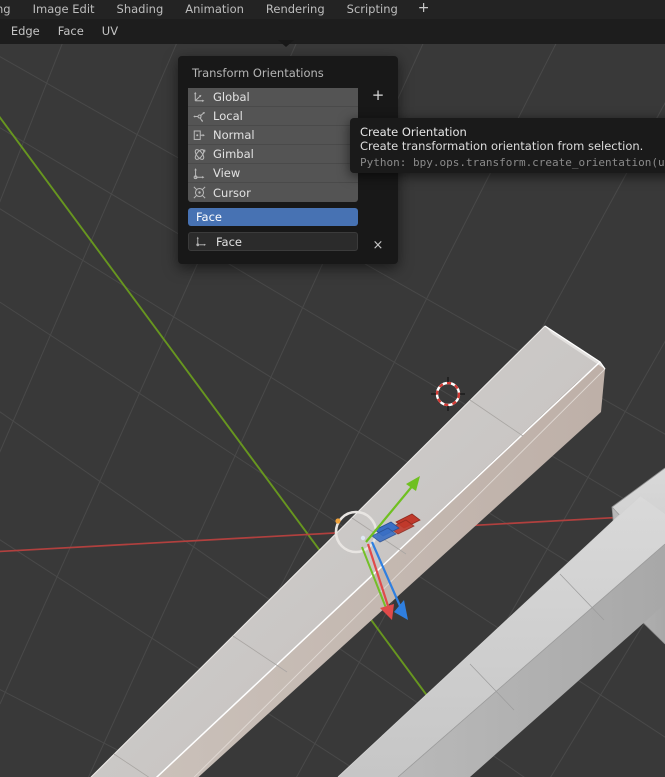  I want to click on tab-shading: Shading, so click(140, 9).